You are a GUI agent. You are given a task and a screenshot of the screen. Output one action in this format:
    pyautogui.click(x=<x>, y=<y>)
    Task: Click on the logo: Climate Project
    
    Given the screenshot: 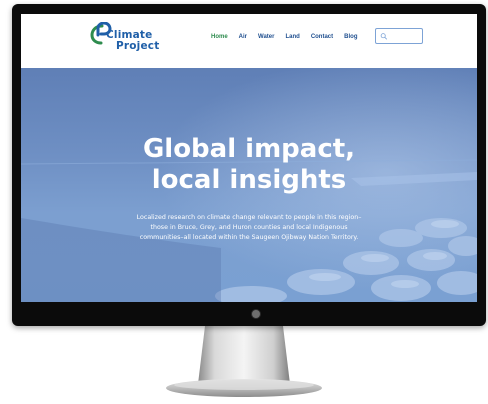 What is the action you would take?
    pyautogui.click(x=135, y=42)
    